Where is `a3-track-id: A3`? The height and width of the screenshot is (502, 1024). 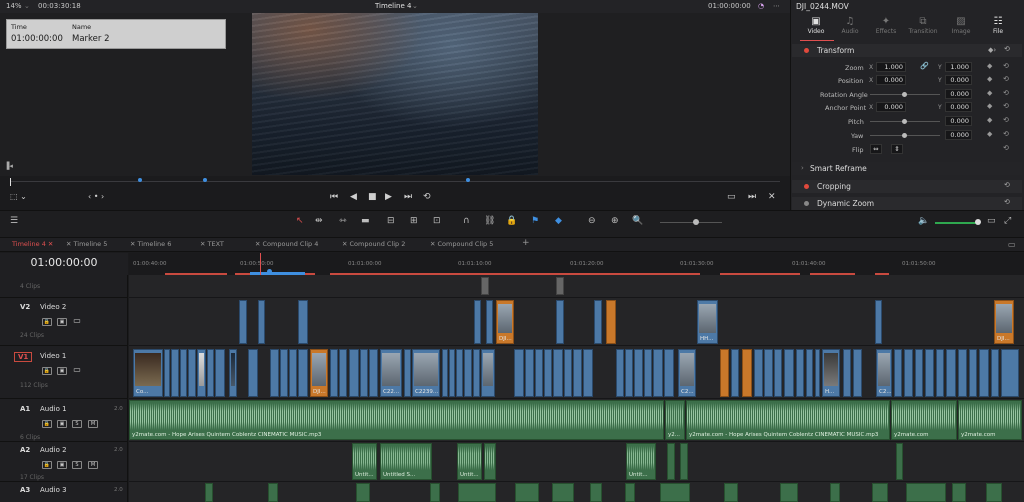 a3-track-id: A3 is located at coordinates (25, 490).